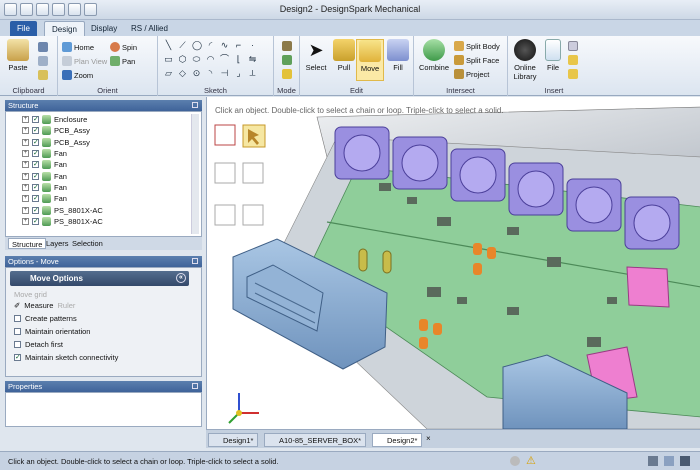 Image resolution: width=700 pixels, height=470 pixels. What do you see at coordinates (224, 45) in the screenshot?
I see `spline-tool-icon: ∿` at bounding box center [224, 45].